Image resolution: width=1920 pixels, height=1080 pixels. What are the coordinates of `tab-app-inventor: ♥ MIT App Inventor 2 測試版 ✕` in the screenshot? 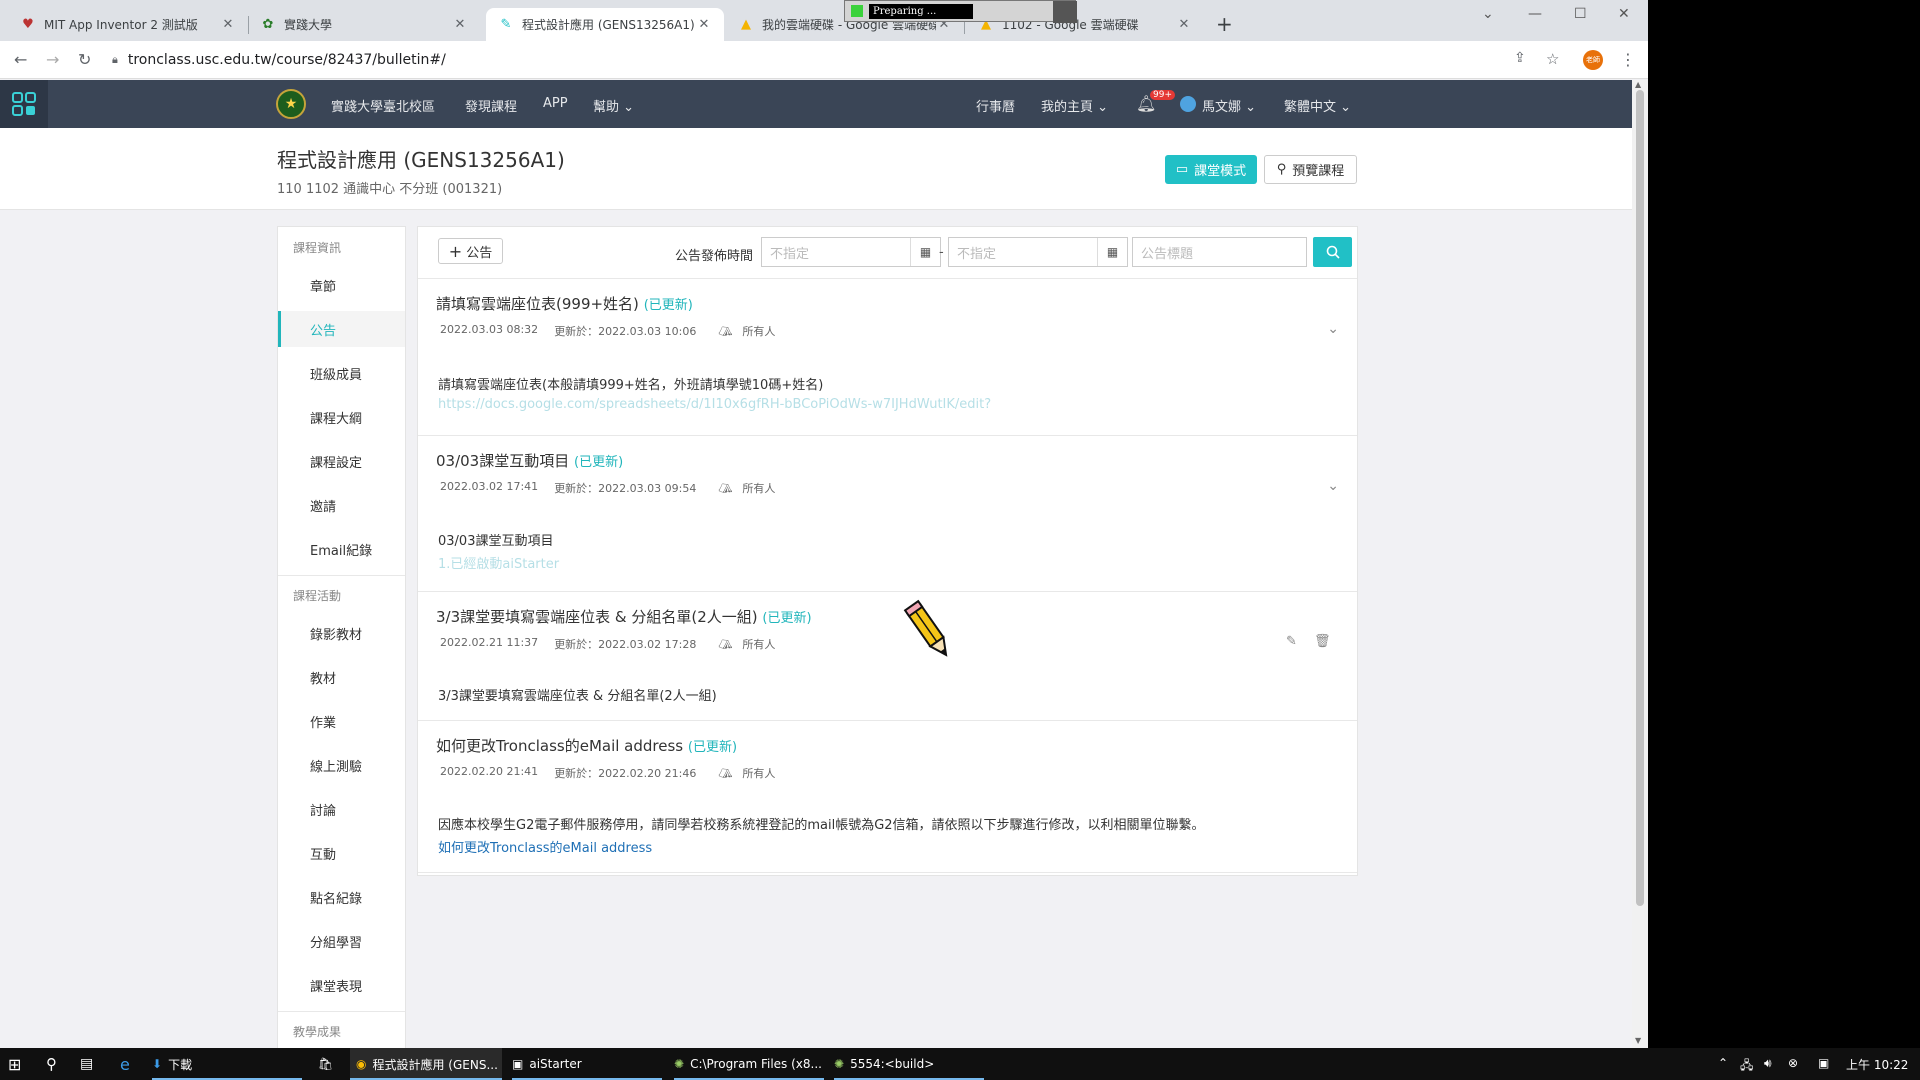 It's located at (128, 24).